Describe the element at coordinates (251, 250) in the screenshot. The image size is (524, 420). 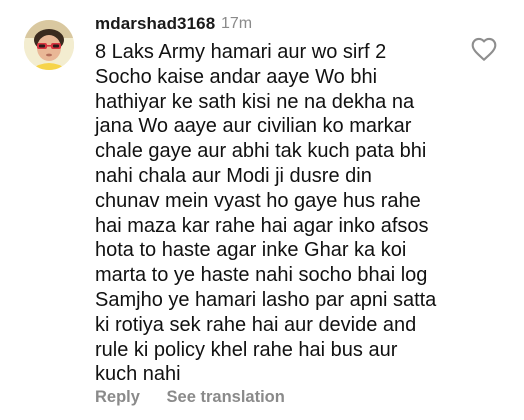
I see `comment-line: hota to haste agar inke Ghar ka koi` at that location.